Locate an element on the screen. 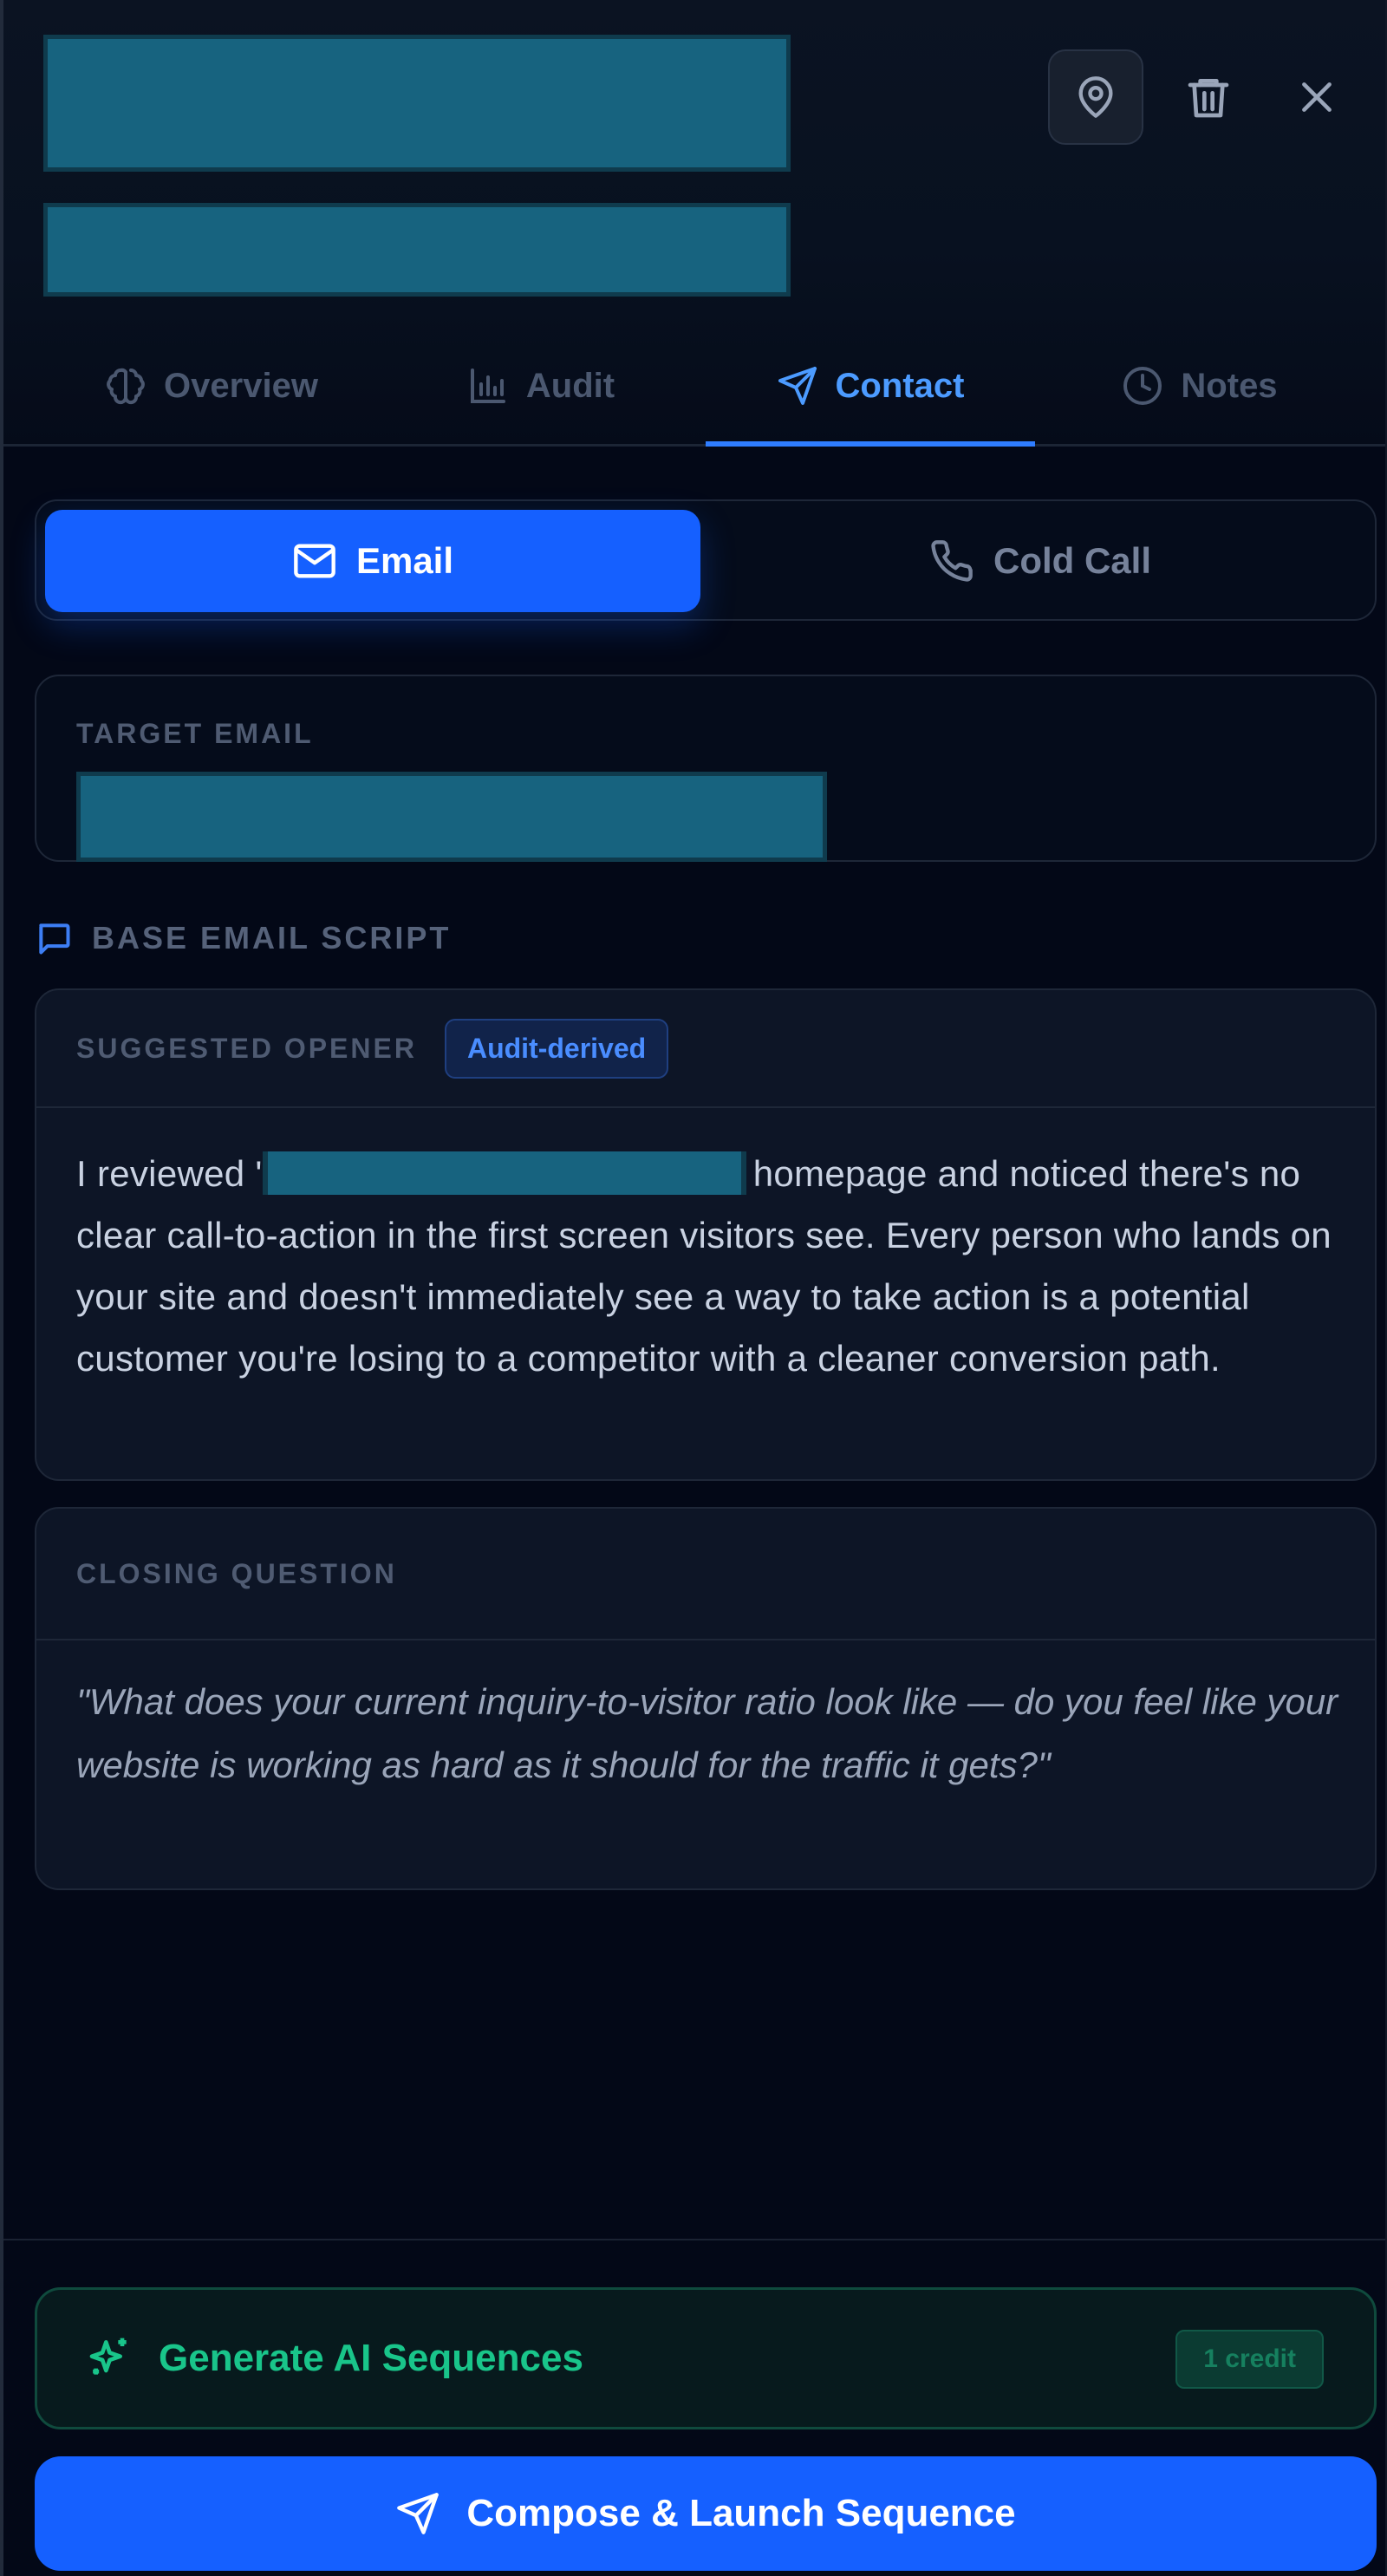  target-email-label: TARGET EMAIL is located at coordinates (195, 734).